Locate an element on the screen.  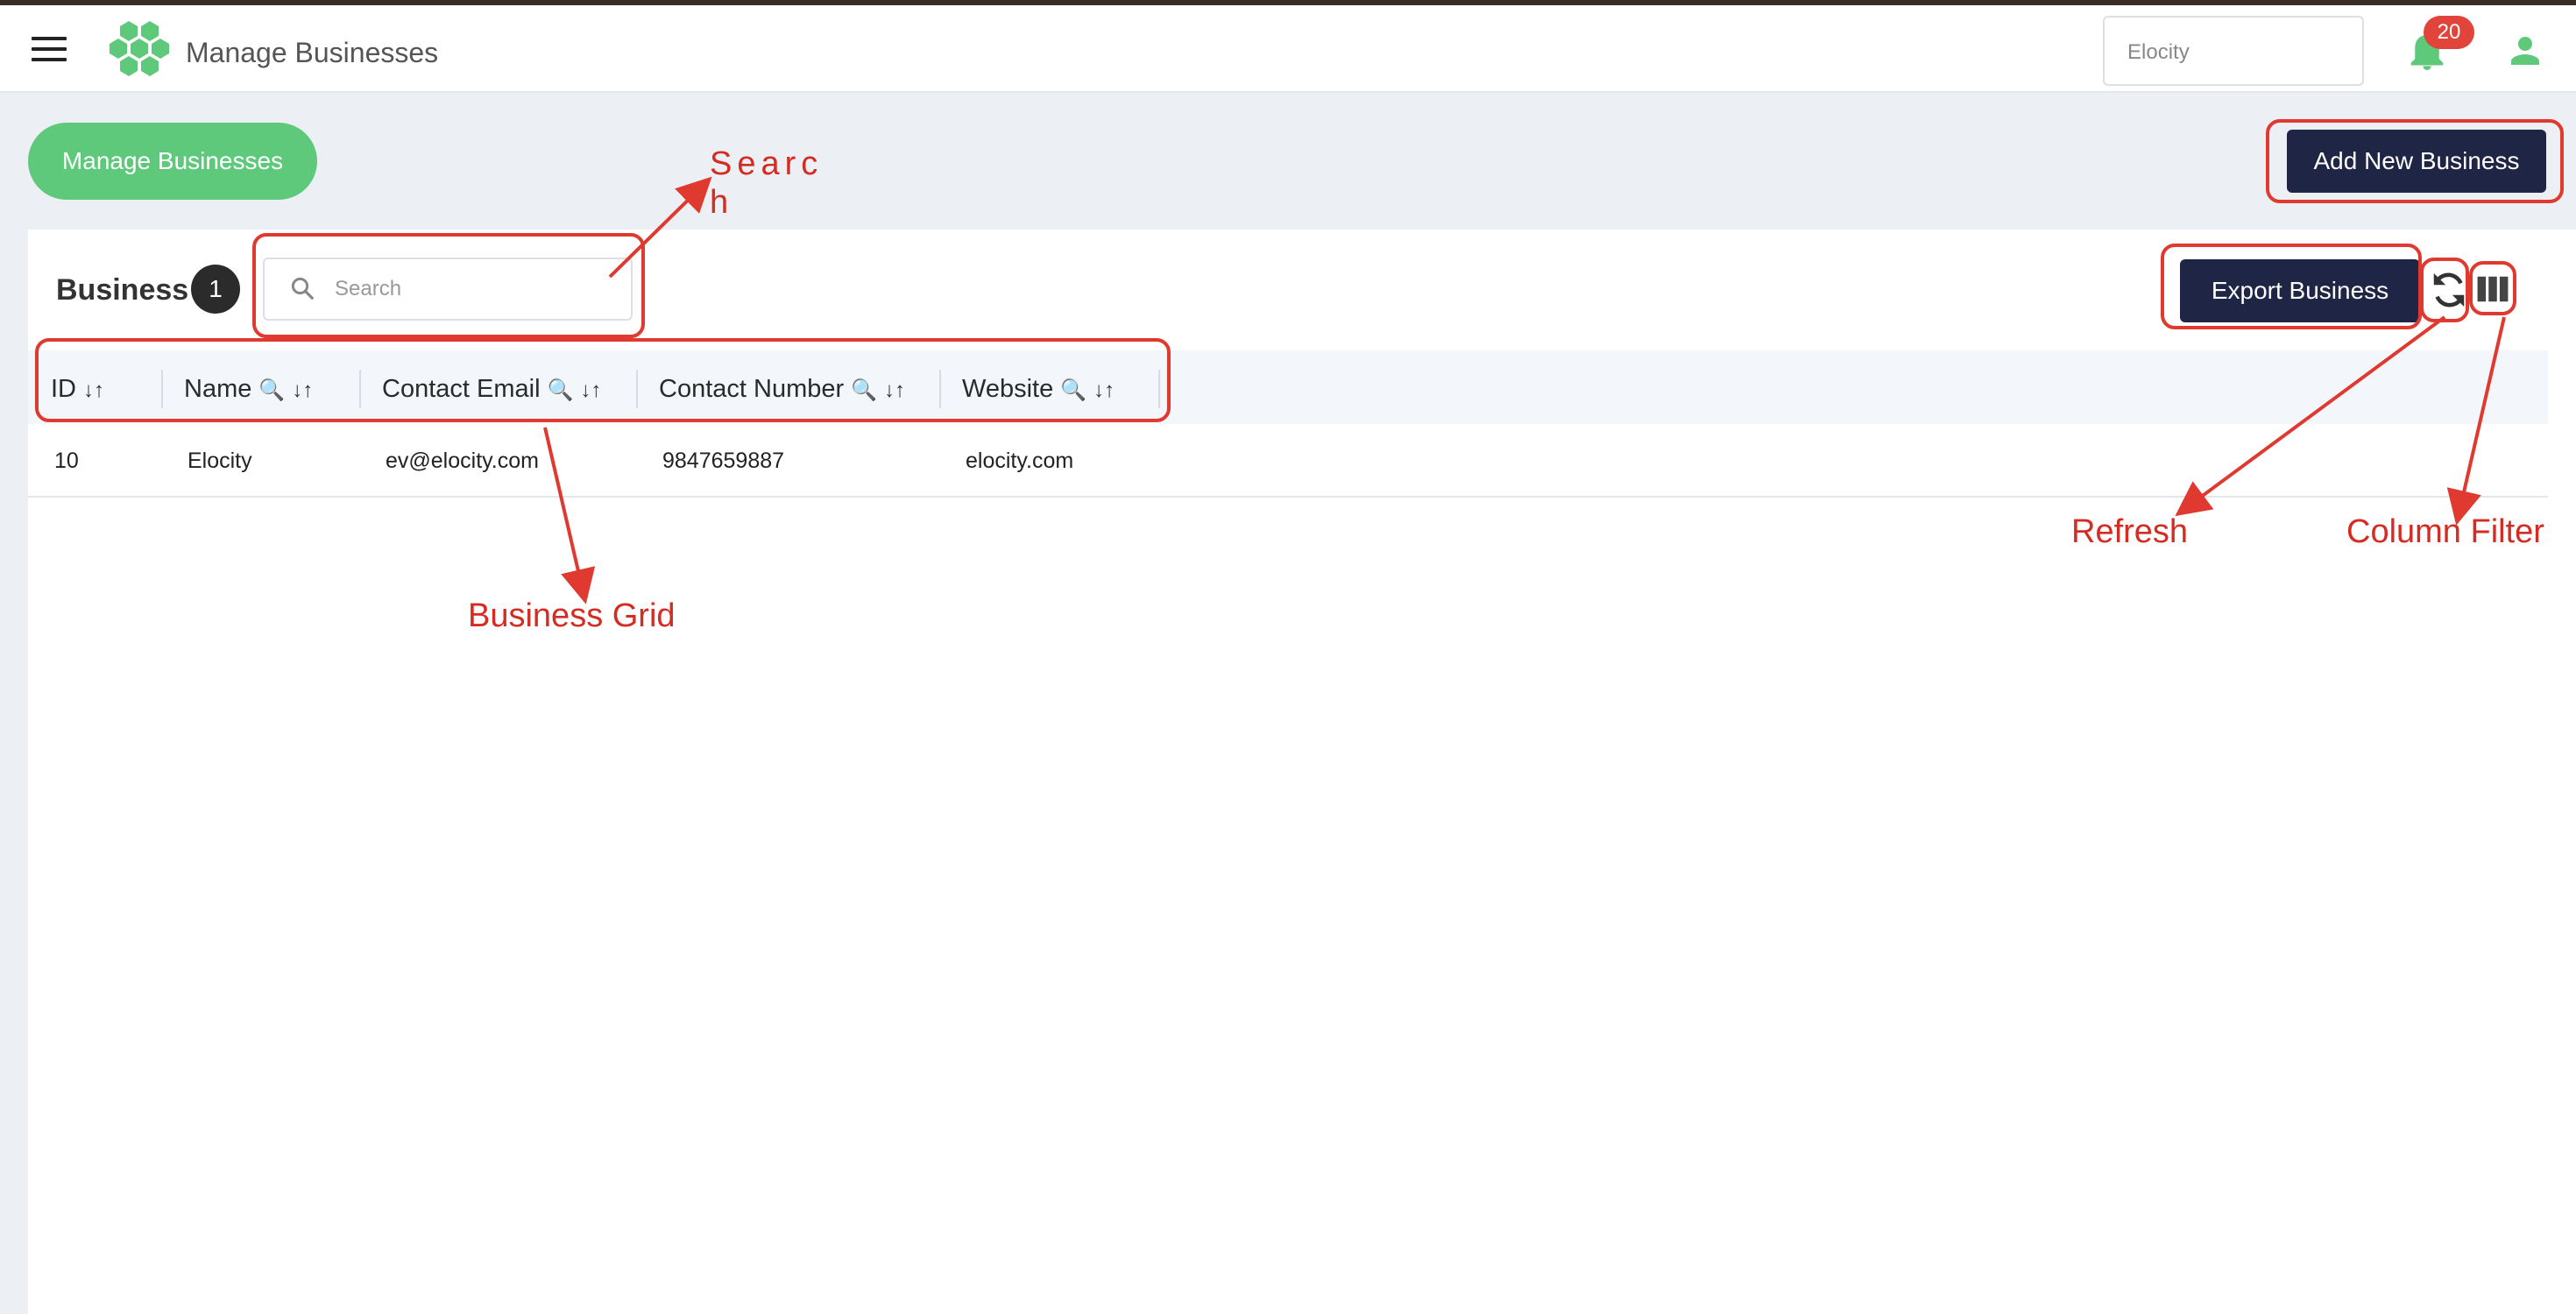
tab-manage-businesses: Manage Businesses is located at coordinates (172, 161).